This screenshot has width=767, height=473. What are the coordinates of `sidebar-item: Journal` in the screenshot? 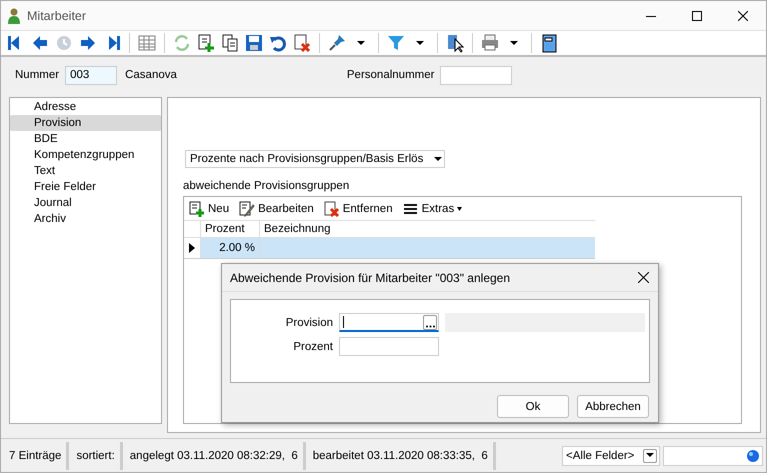 It's located at (85, 203).